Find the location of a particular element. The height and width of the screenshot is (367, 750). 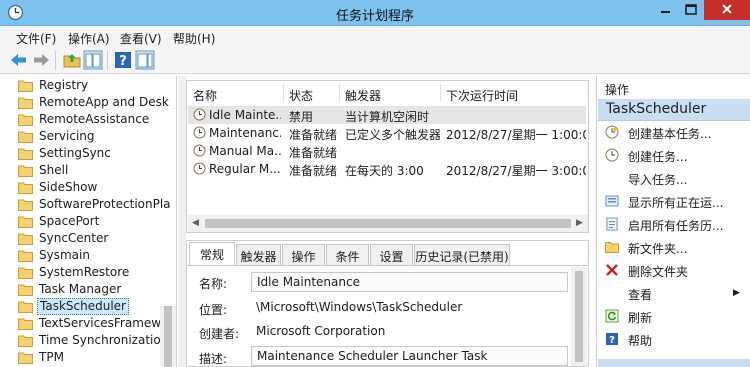

tab-conditions: 条件 is located at coordinates (347, 254).